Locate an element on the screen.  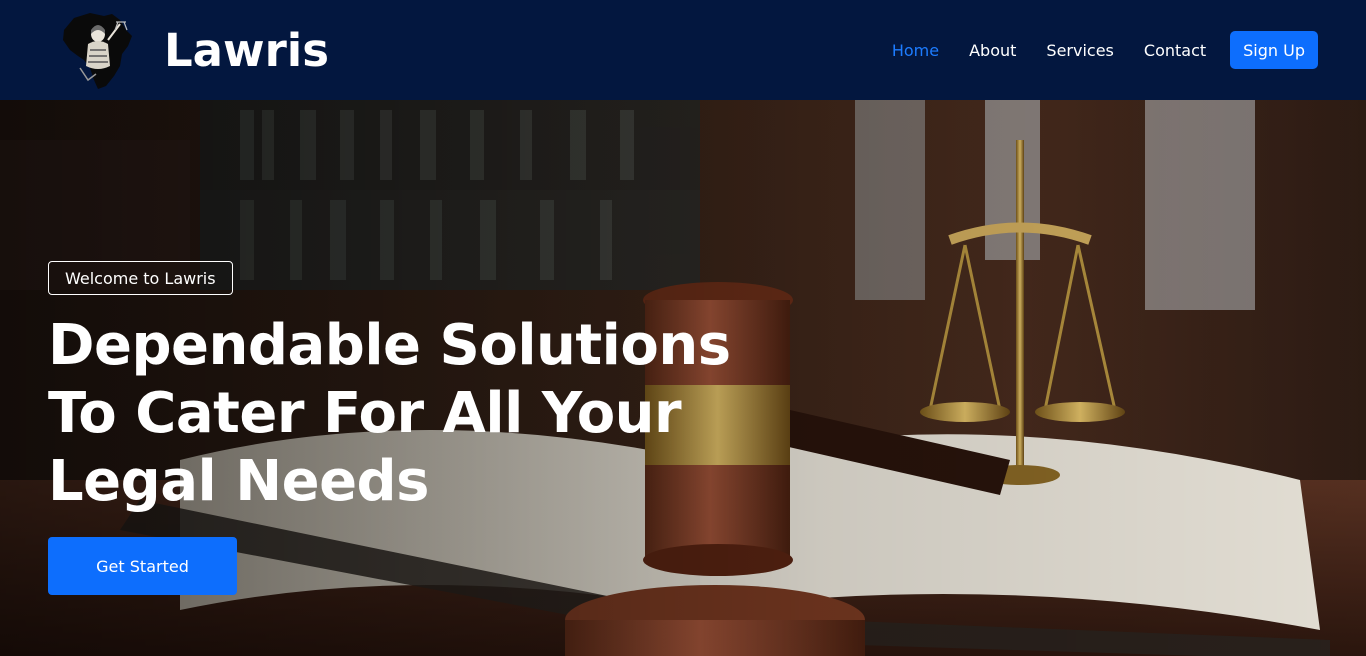
brand: Lawris is located at coordinates (194, 50).